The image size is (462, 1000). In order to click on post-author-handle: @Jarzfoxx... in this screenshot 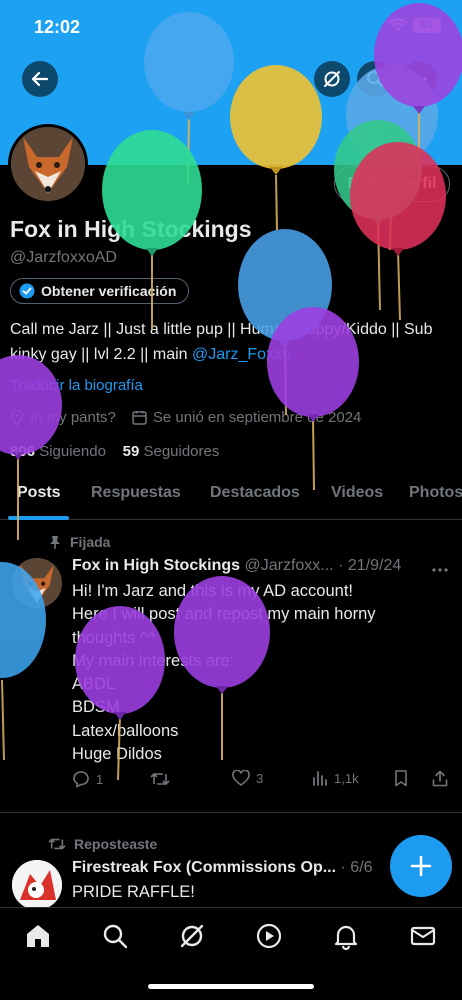, I will do `click(289, 565)`.